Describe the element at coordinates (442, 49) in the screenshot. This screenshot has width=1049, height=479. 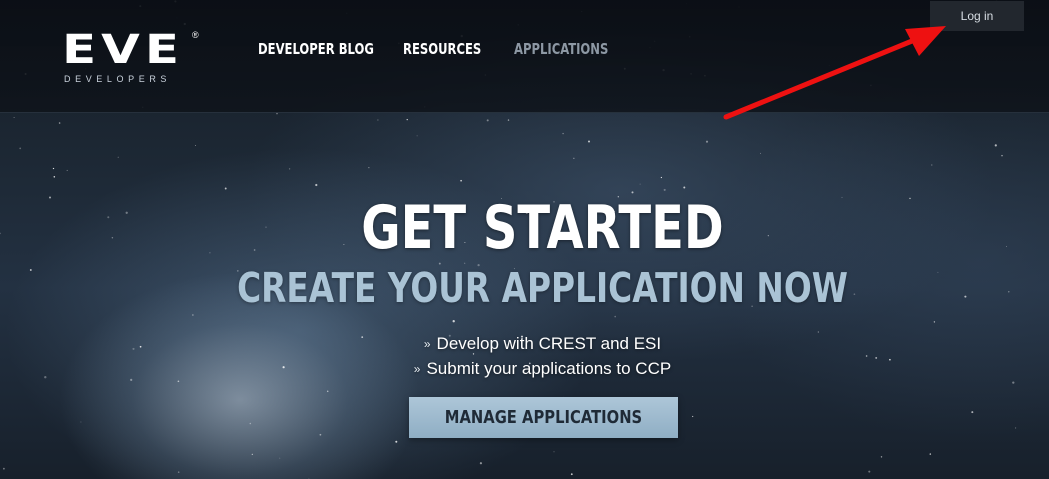
I see `nav-resources: RESOURCES` at that location.